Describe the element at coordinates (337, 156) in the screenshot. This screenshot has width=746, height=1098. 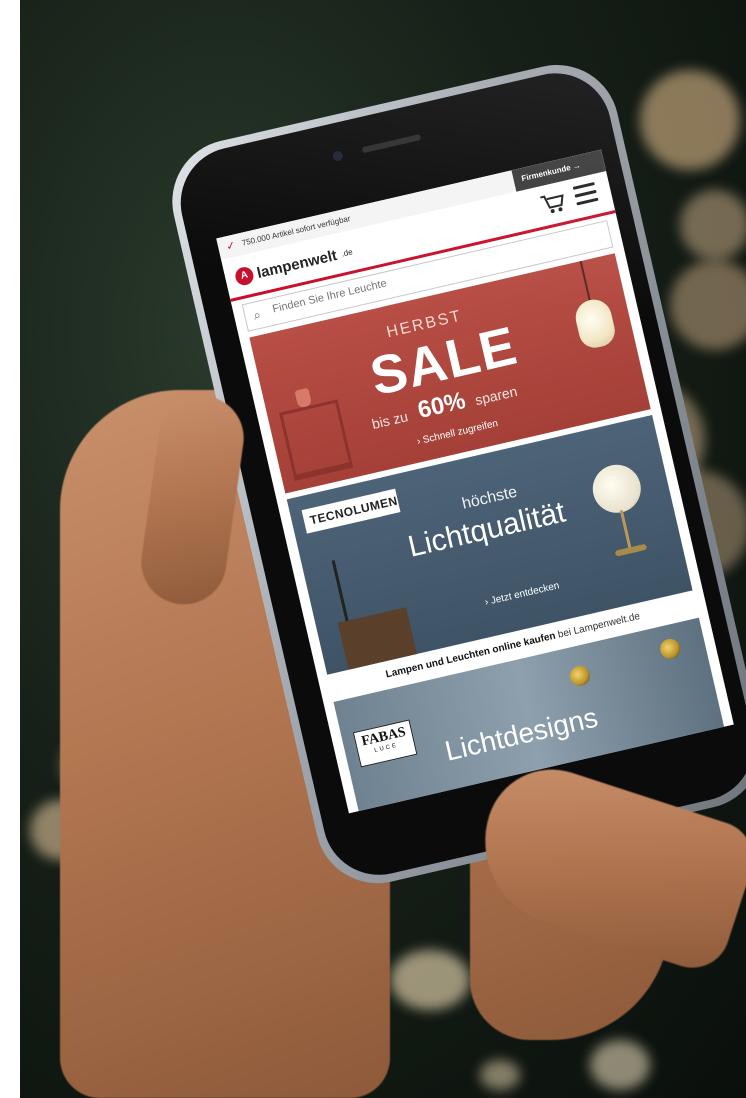
I see `front-camera` at that location.